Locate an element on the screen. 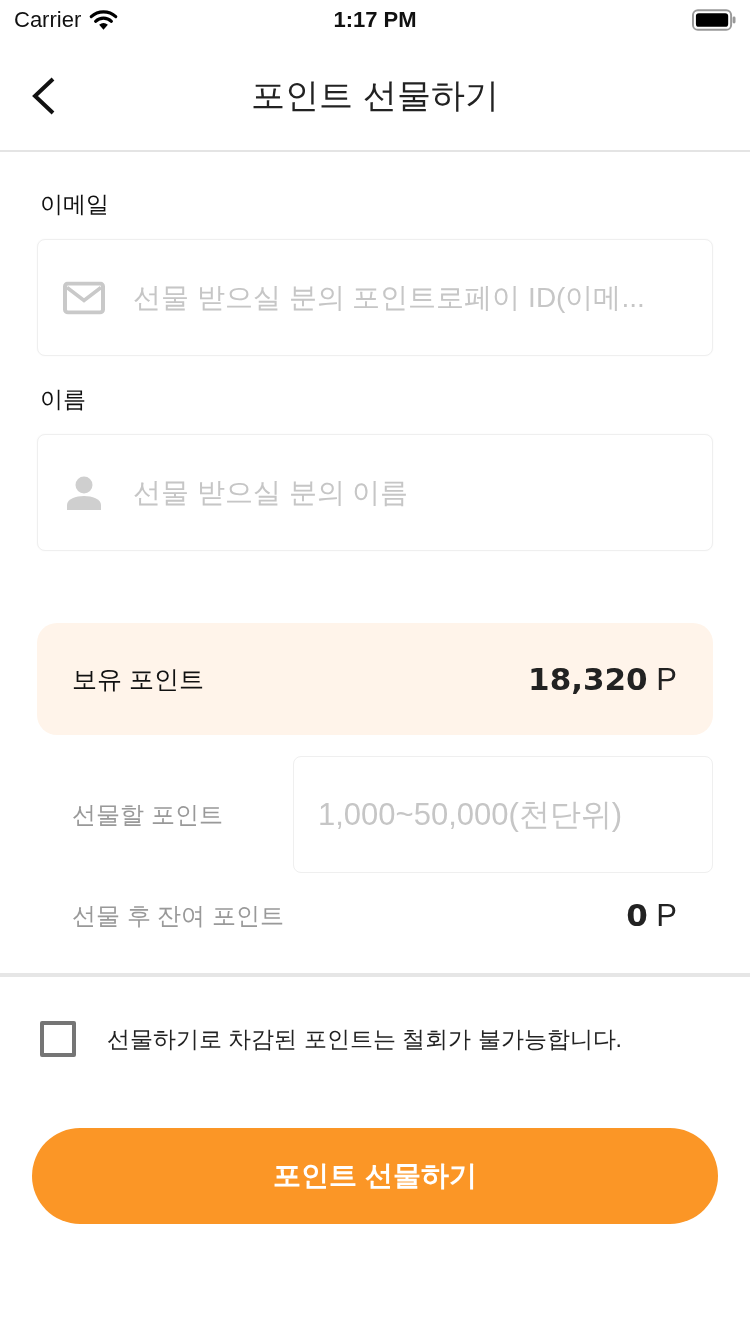 The width and height of the screenshot is (750, 1334). back-chevron-icon is located at coordinates (44, 96).